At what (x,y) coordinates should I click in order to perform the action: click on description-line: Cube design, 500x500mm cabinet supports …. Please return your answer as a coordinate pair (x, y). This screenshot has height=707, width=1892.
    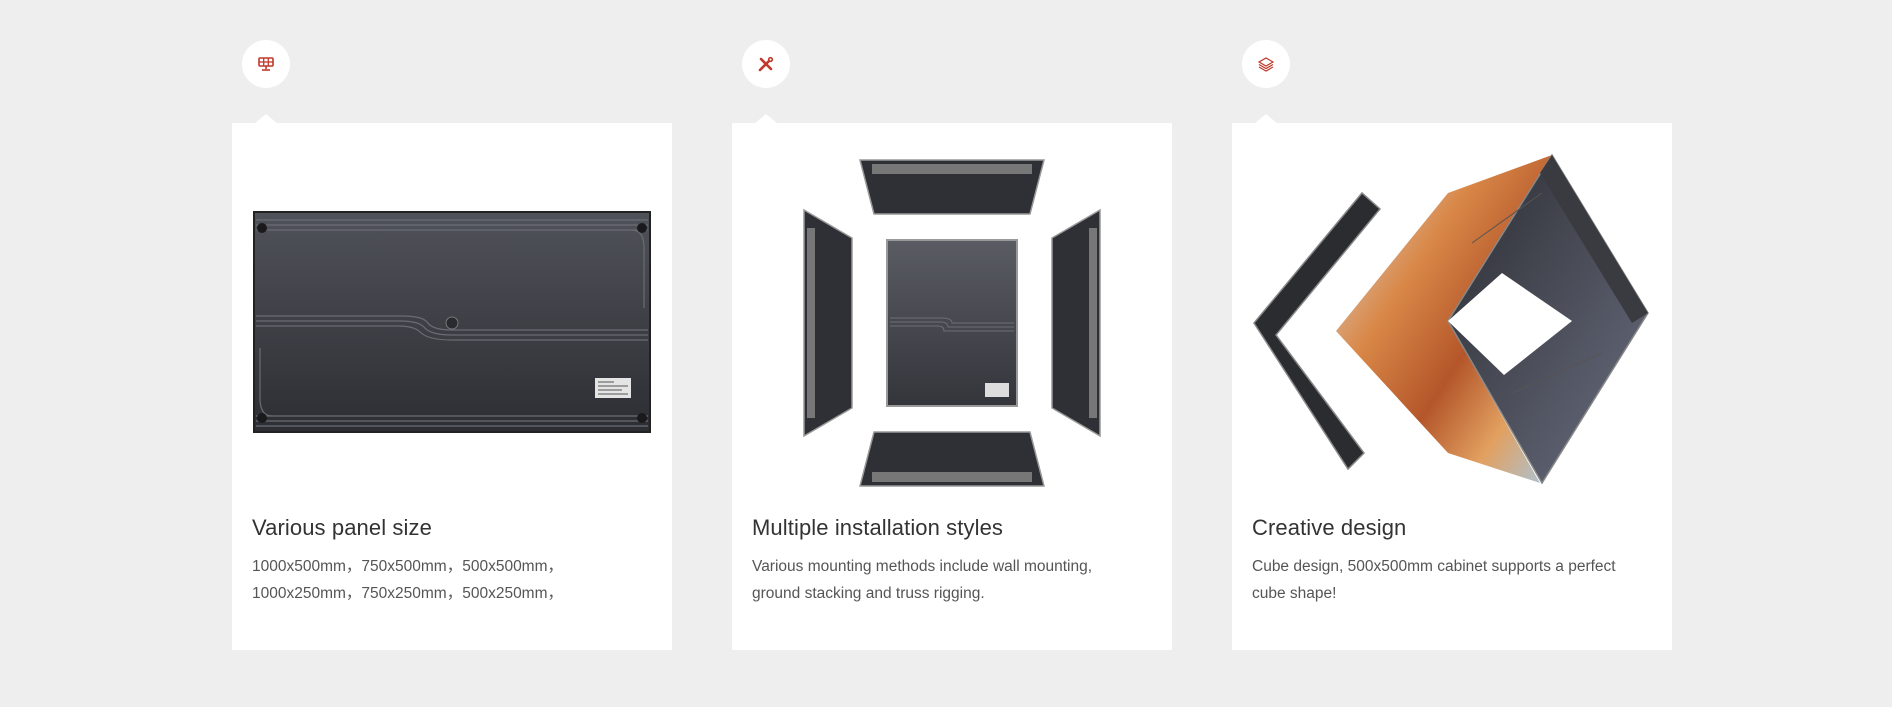
    Looking at the image, I should click on (1434, 566).